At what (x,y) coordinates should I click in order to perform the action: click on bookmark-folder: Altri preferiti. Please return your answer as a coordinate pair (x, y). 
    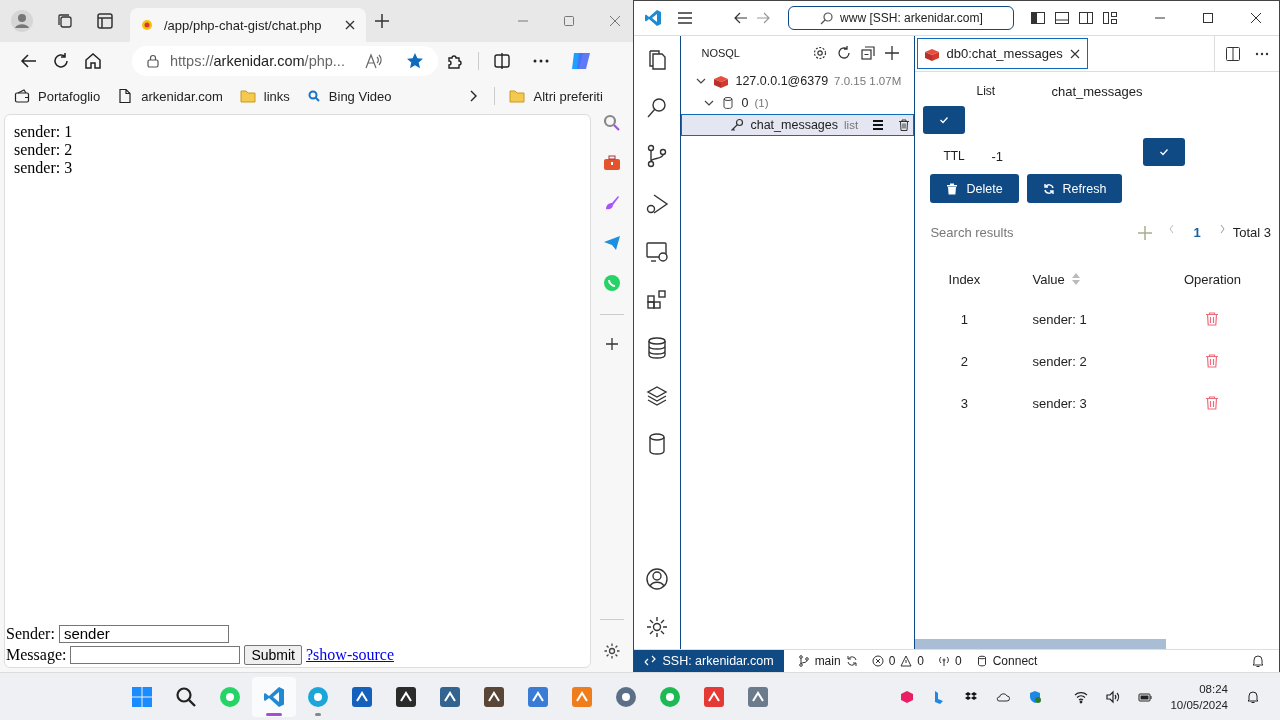
    Looking at the image, I should click on (556, 96).